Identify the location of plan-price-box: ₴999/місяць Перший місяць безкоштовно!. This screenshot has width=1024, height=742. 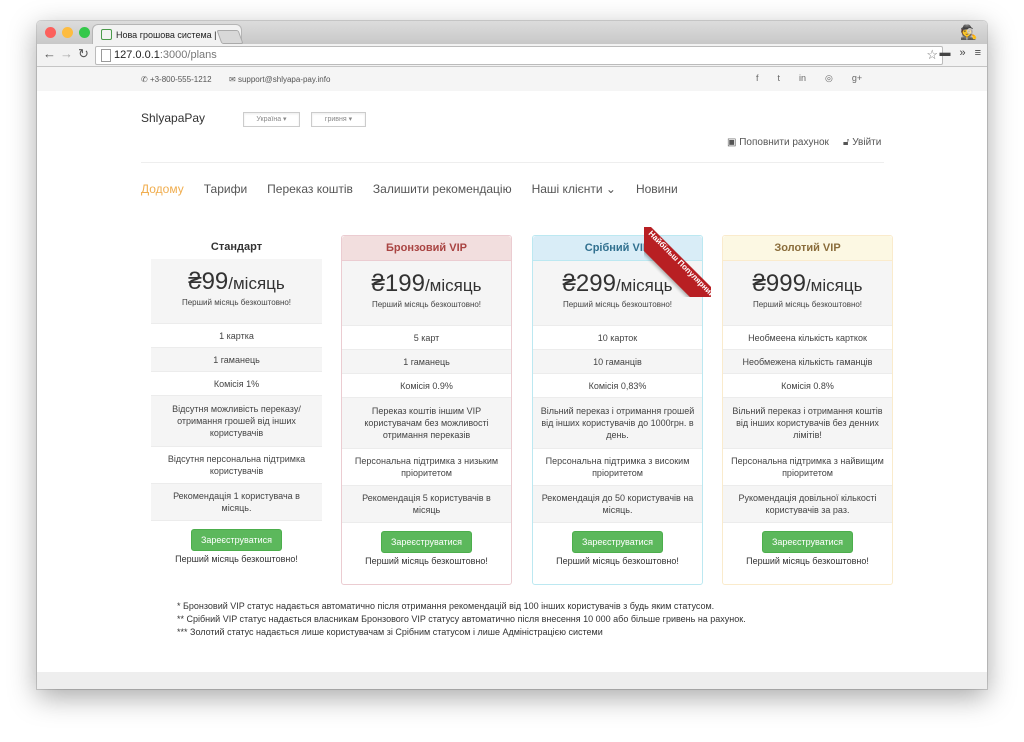
(807, 293).